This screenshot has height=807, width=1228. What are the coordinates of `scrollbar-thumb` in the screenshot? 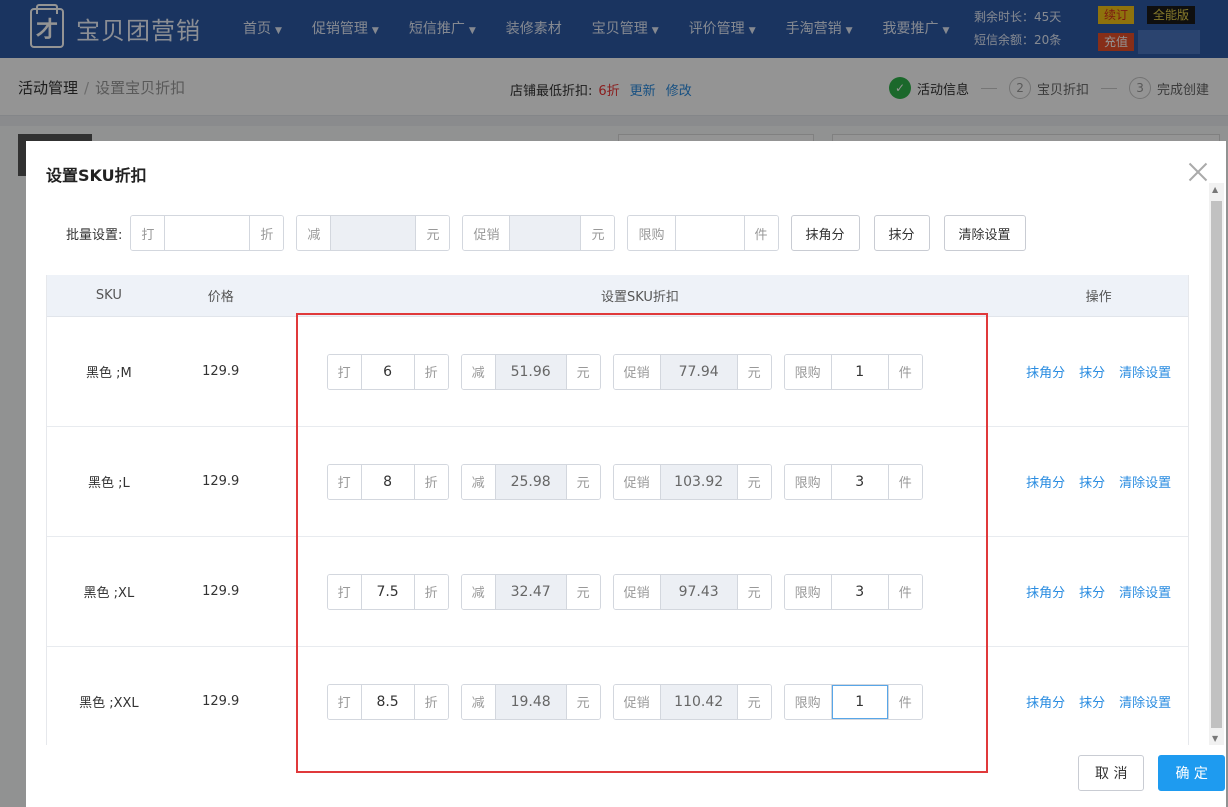 It's located at (1216, 464).